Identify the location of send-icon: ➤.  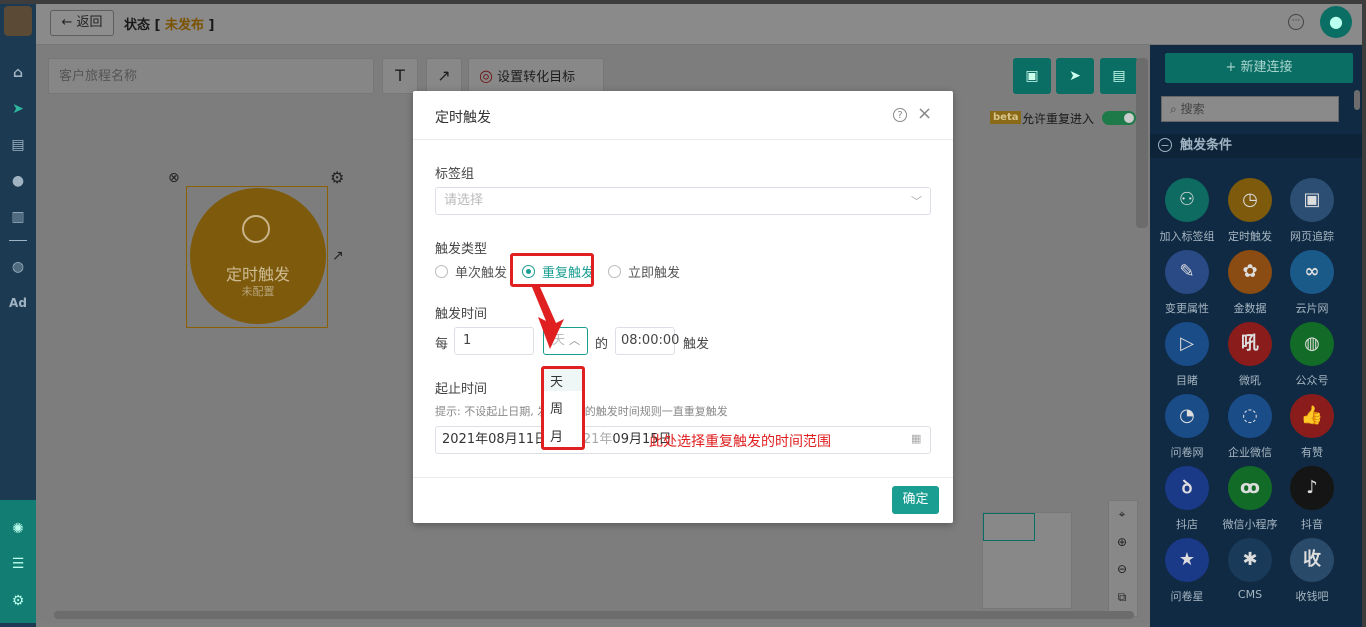
(18, 109).